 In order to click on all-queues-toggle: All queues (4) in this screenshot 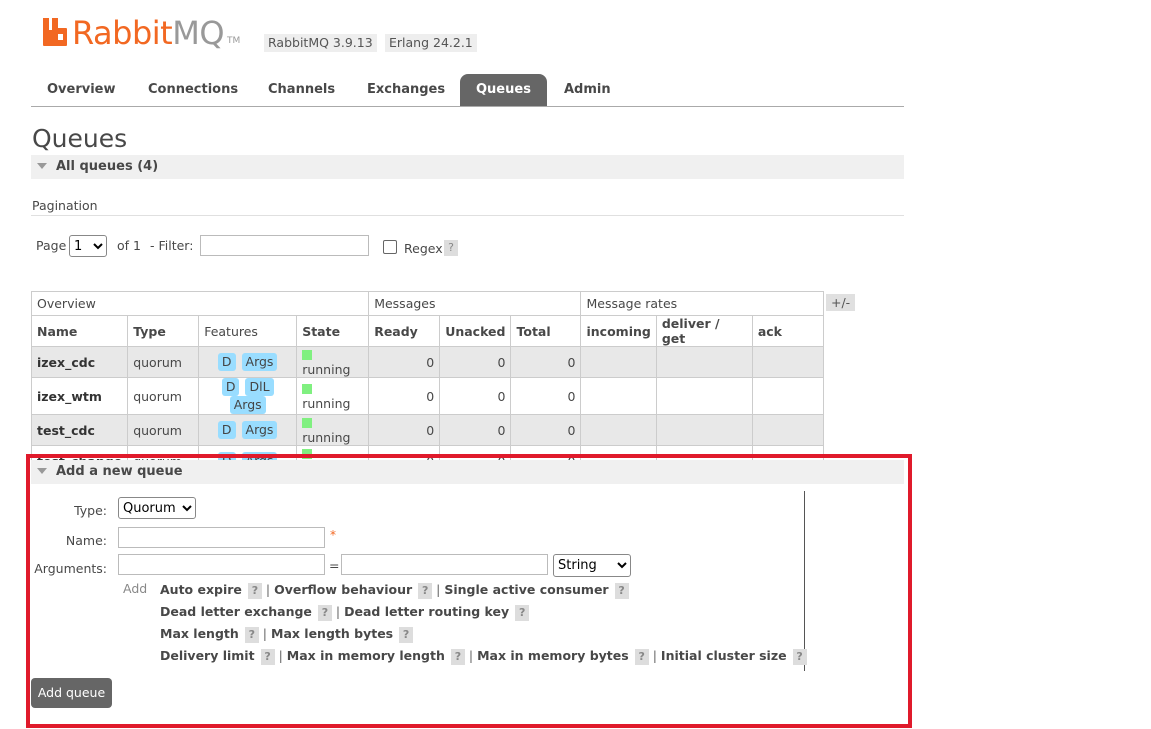, I will do `click(467, 167)`.